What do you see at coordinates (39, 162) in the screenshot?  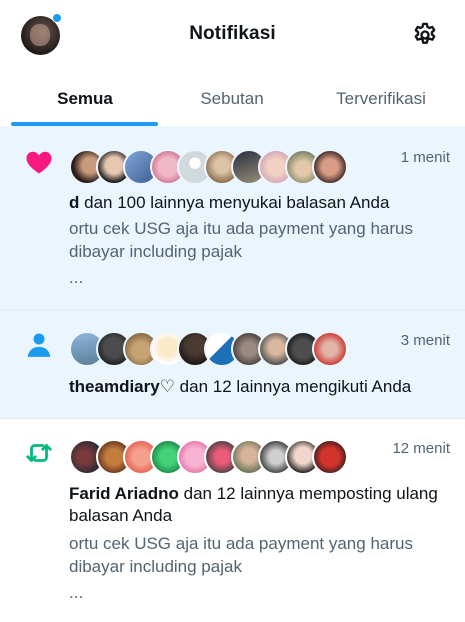 I see `heart-icon` at bounding box center [39, 162].